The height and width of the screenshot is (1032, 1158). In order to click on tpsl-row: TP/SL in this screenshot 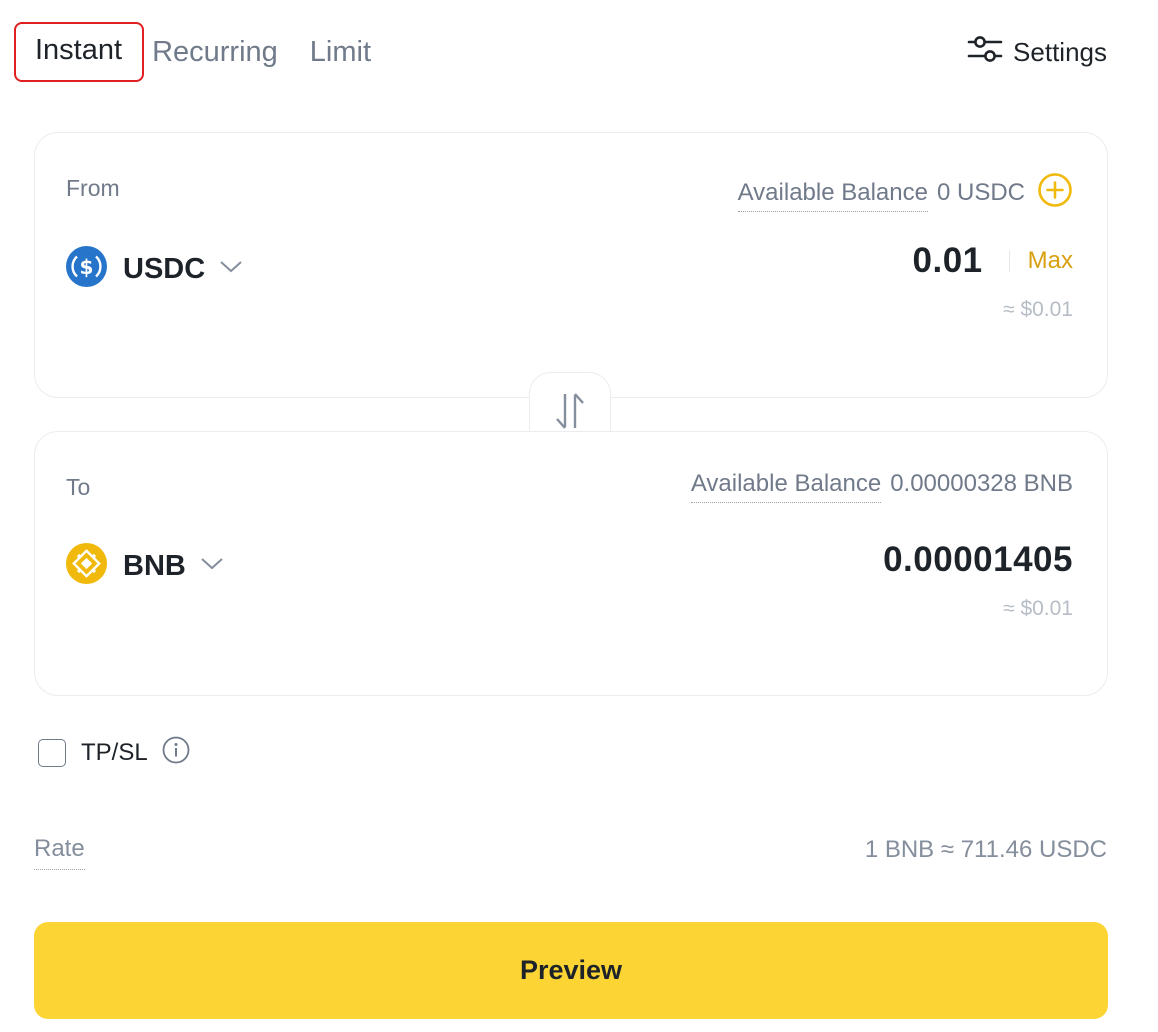, I will do `click(114, 752)`.